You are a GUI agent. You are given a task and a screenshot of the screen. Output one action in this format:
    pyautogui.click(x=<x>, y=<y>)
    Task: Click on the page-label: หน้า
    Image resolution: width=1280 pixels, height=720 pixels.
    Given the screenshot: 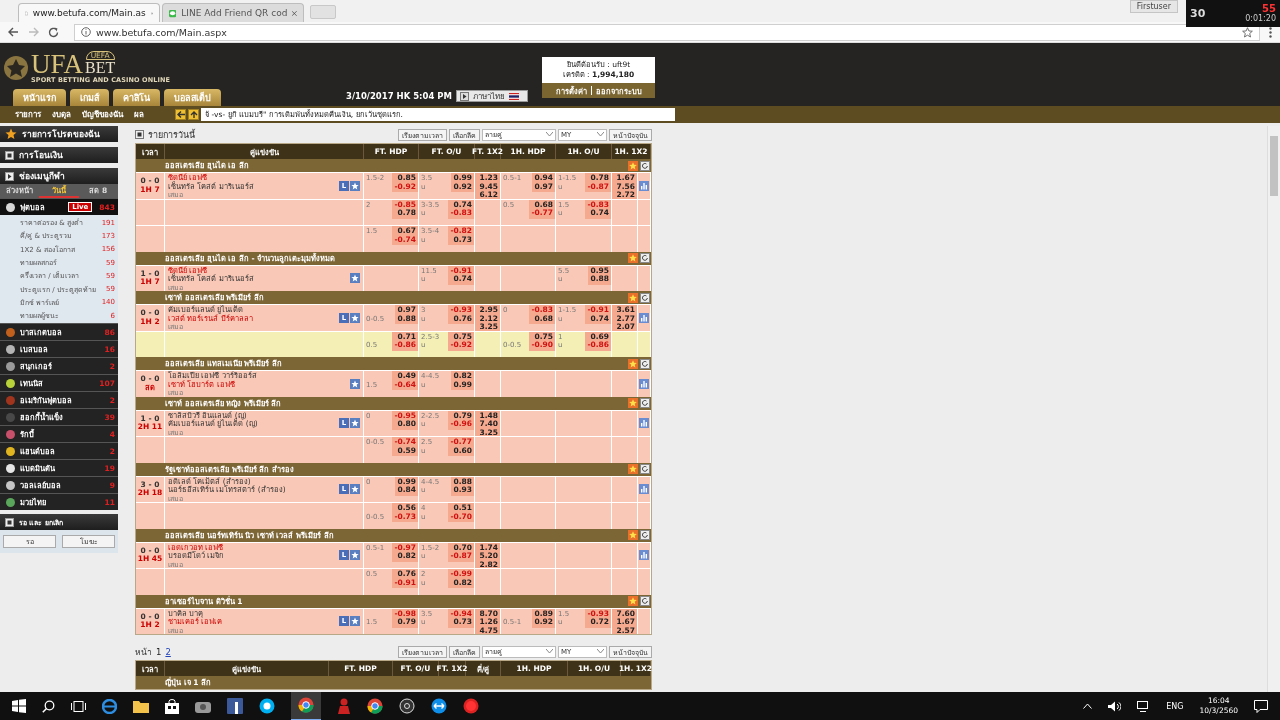 What is the action you would take?
    pyautogui.click(x=143, y=652)
    